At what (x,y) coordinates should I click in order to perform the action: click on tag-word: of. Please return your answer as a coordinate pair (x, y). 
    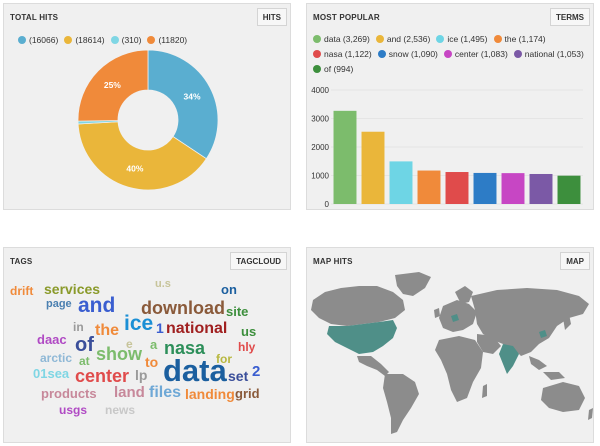
    Looking at the image, I should click on (84, 345).